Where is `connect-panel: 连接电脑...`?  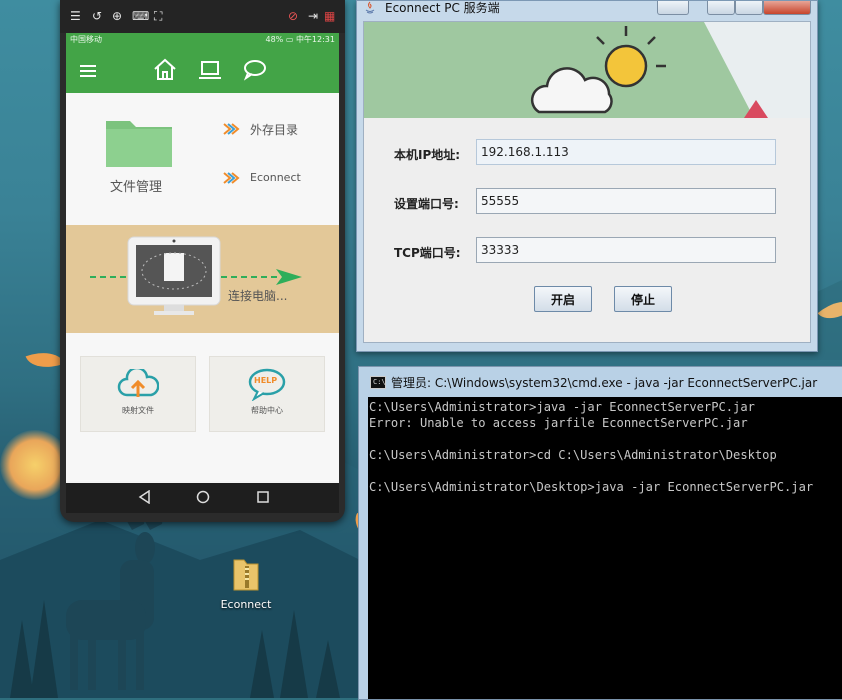 connect-panel: 连接电脑... is located at coordinates (202, 279).